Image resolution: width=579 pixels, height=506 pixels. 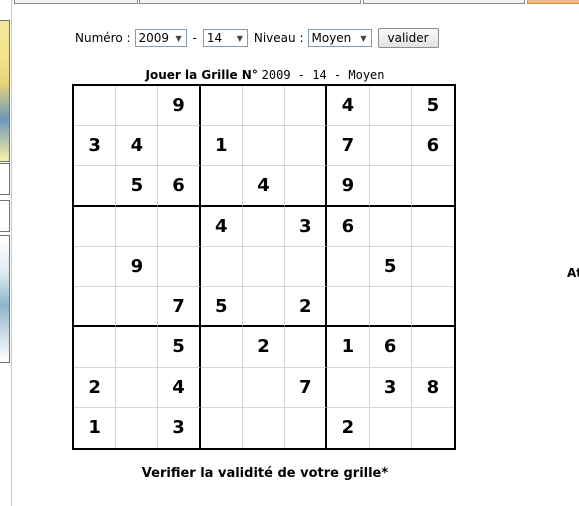 I want to click on valider-button: valider, so click(x=408, y=38).